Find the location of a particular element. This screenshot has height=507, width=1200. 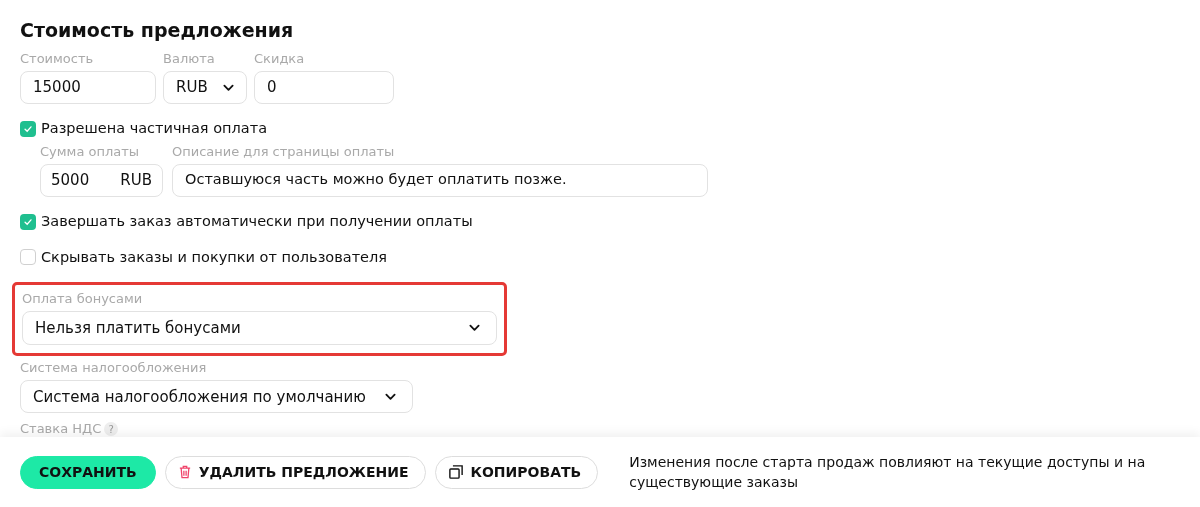

field-label: Стоимость is located at coordinates (57, 59).